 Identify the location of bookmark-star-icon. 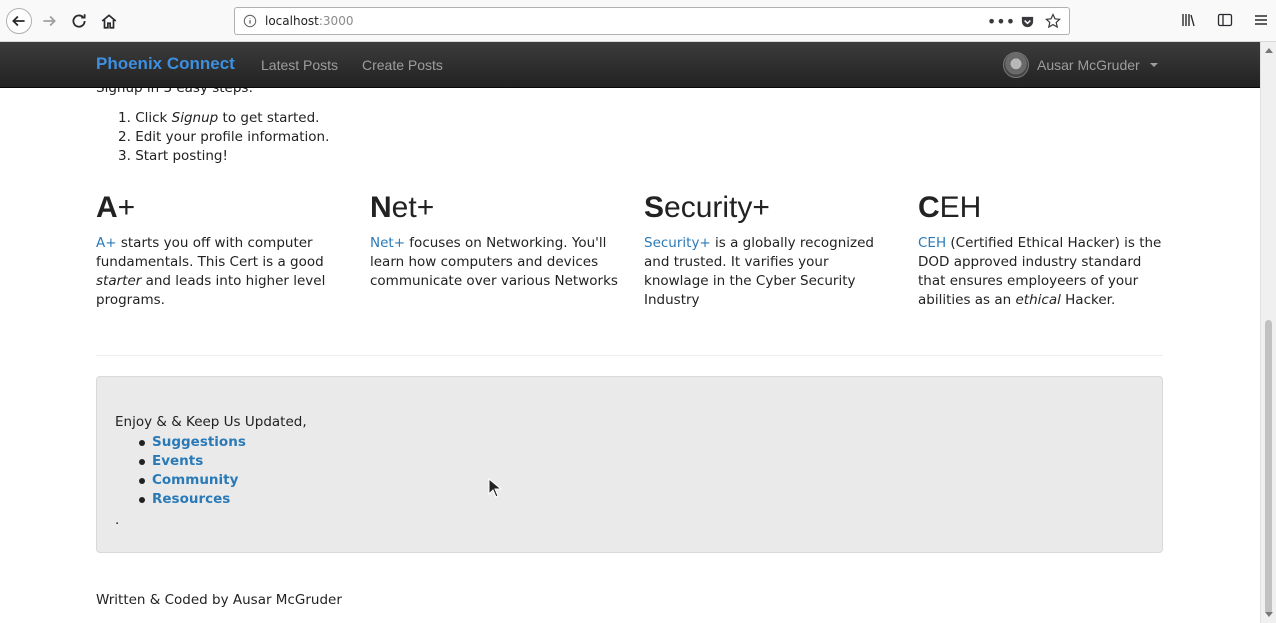
(1053, 21).